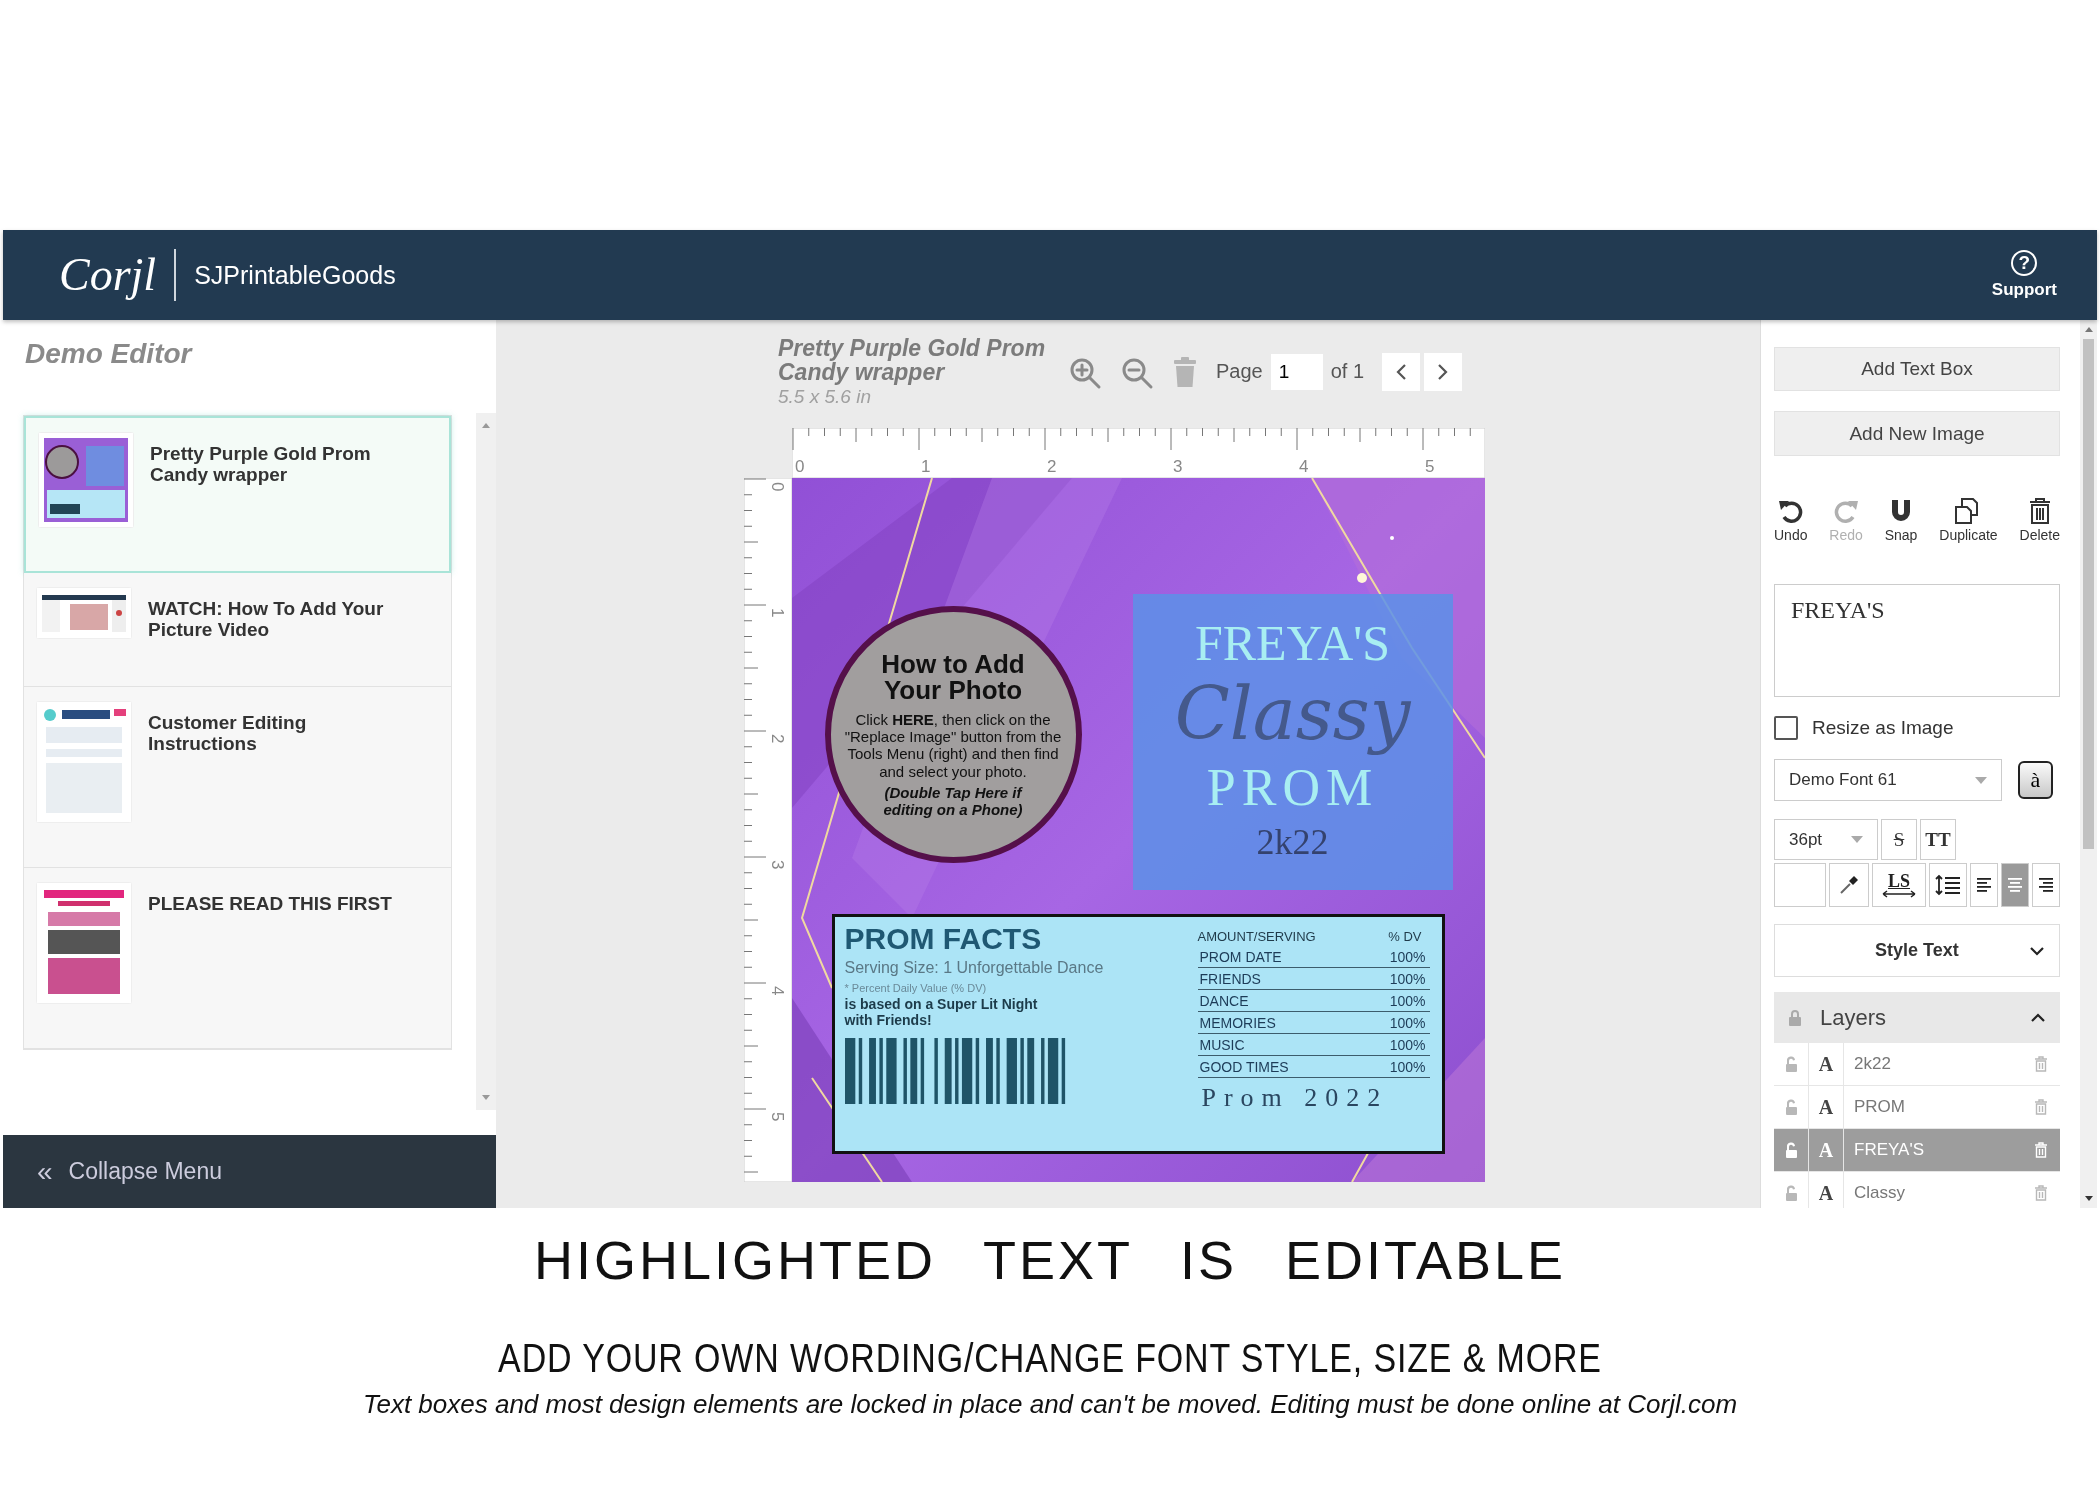 The width and height of the screenshot is (2100, 1500). Describe the element at coordinates (1224, 1001) in the screenshot. I see `fact-label: DANCE` at that location.